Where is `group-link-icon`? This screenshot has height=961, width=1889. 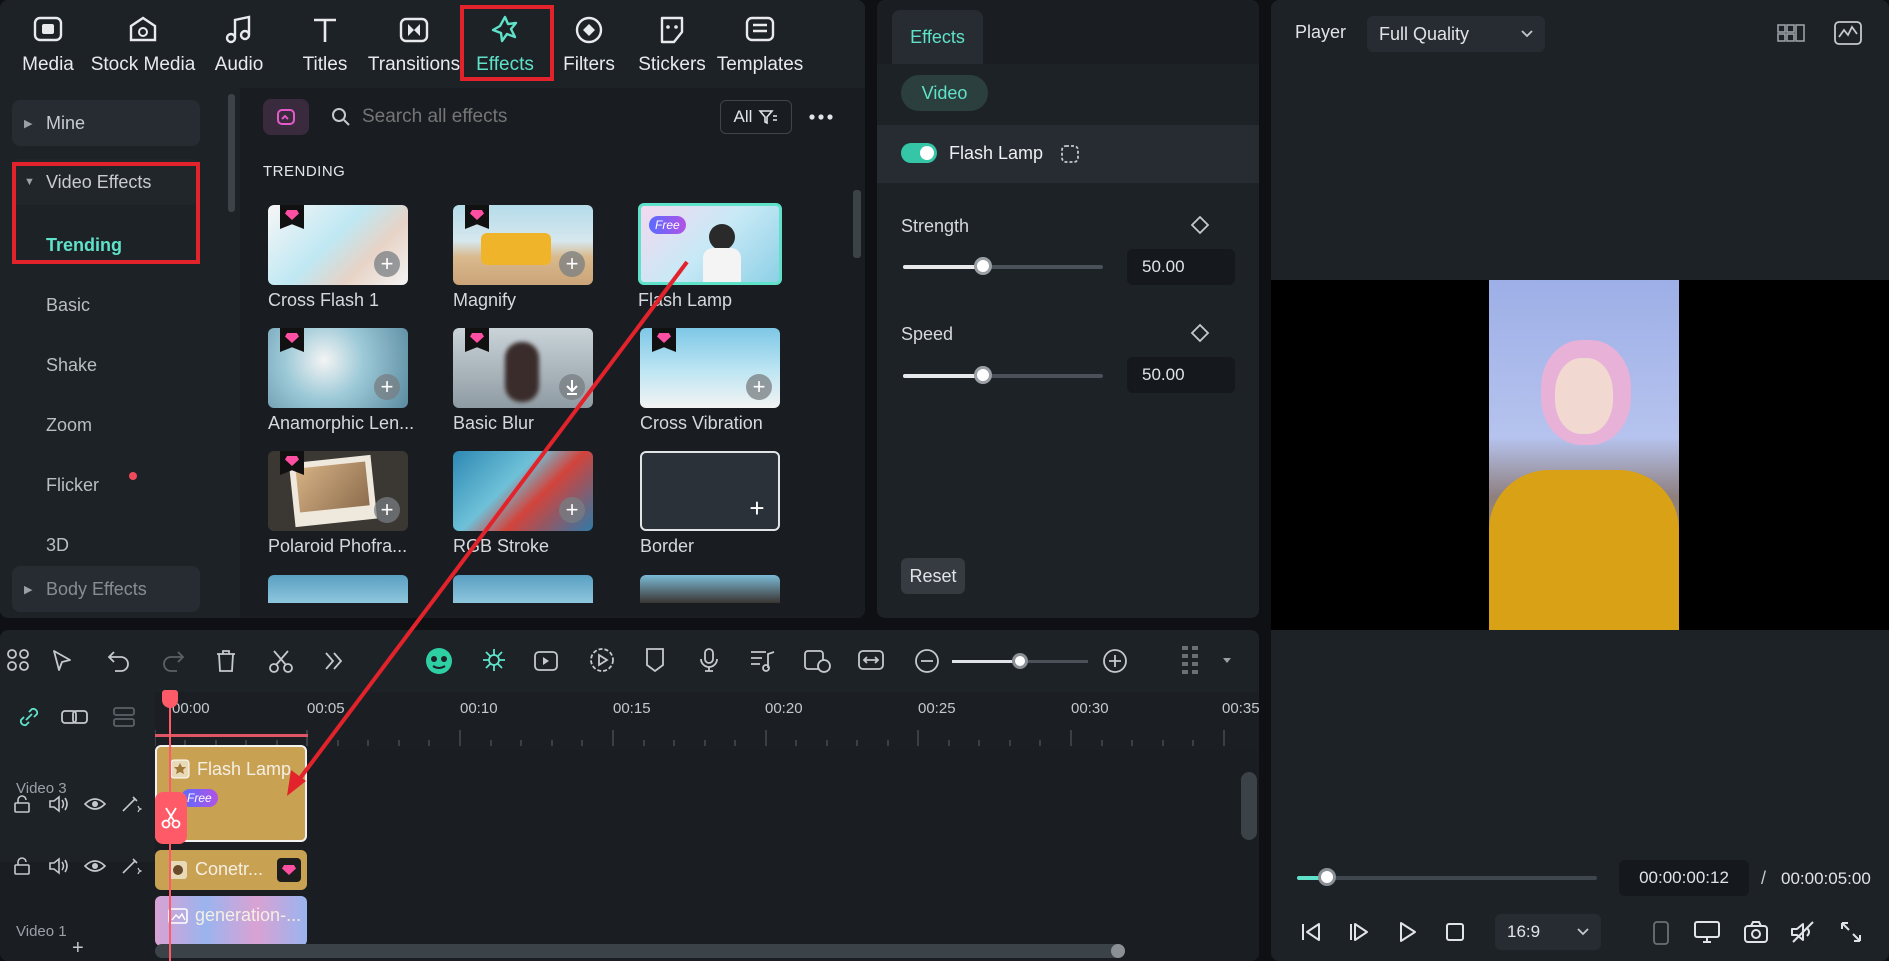
group-link-icon is located at coordinates (75, 717).